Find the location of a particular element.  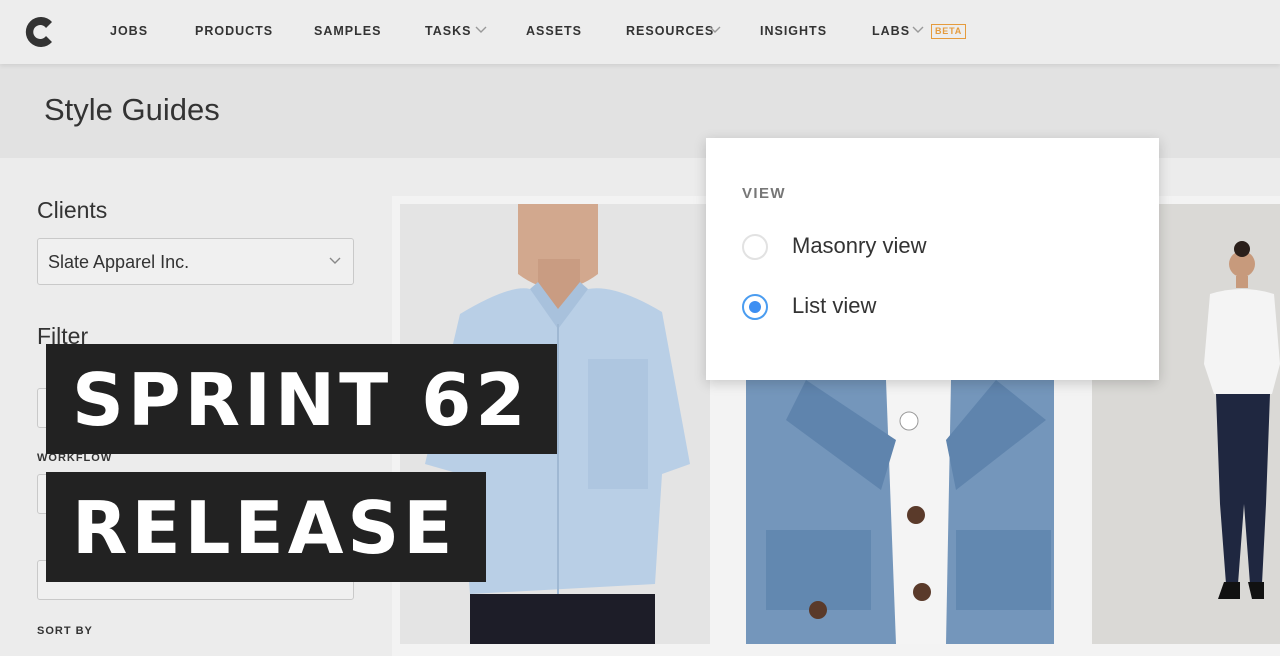

banner-text-line2: RELEASE is located at coordinates (264, 528).